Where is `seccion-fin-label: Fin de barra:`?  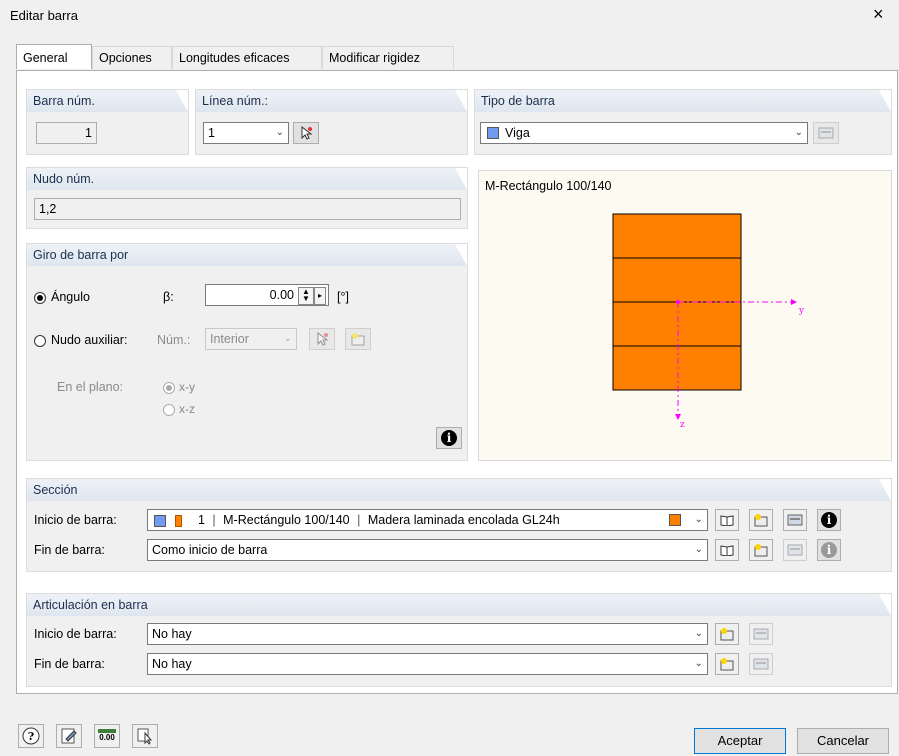
seccion-fin-label: Fin de barra: is located at coordinates (69, 550).